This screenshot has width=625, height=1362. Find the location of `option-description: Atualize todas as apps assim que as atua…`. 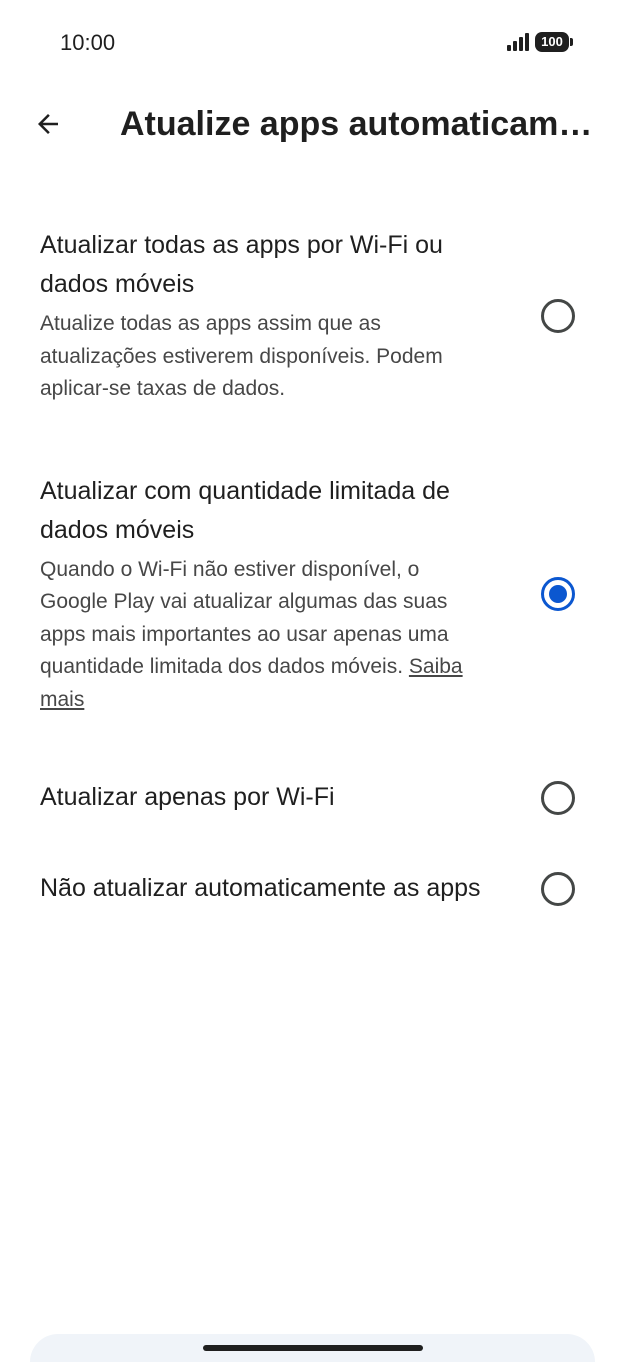

option-description: Atualize todas as apps assim que as atua… is located at coordinates (241, 356).